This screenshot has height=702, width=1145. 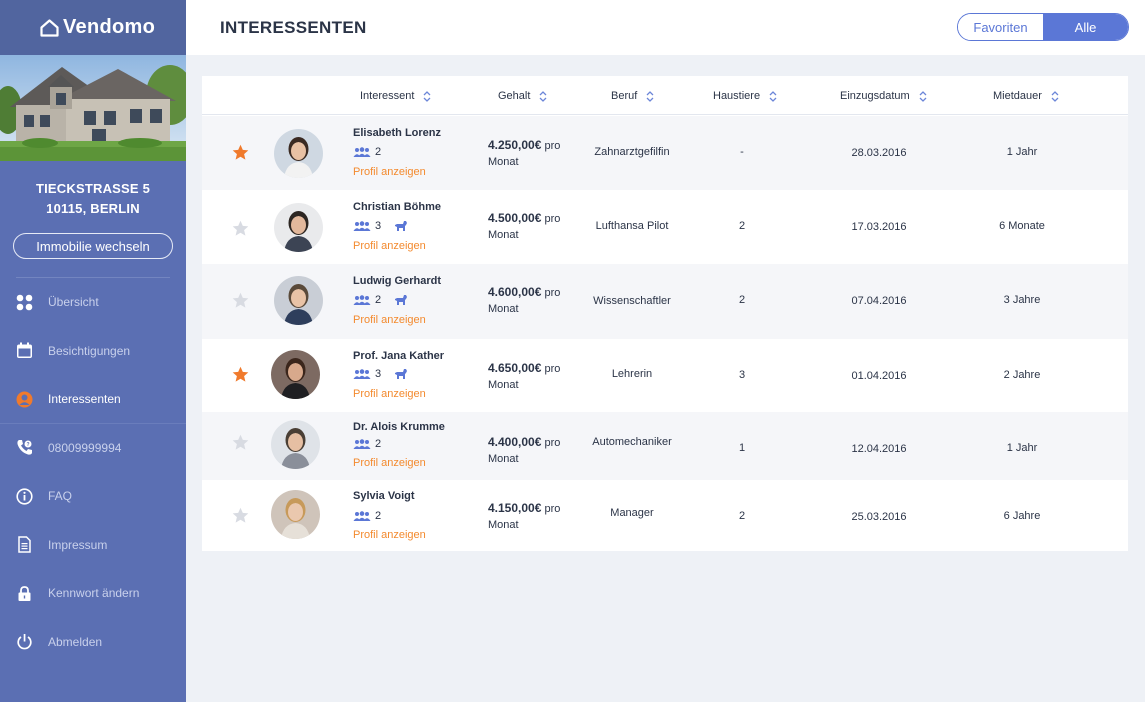 I want to click on nav-item-overview: Übersicht, so click(x=93, y=302).